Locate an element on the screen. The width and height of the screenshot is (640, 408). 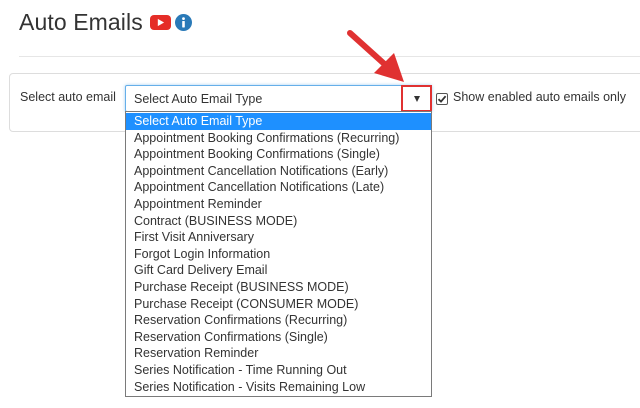
dropdown-option: Contract (BUSINESS MODE) is located at coordinates (278, 221).